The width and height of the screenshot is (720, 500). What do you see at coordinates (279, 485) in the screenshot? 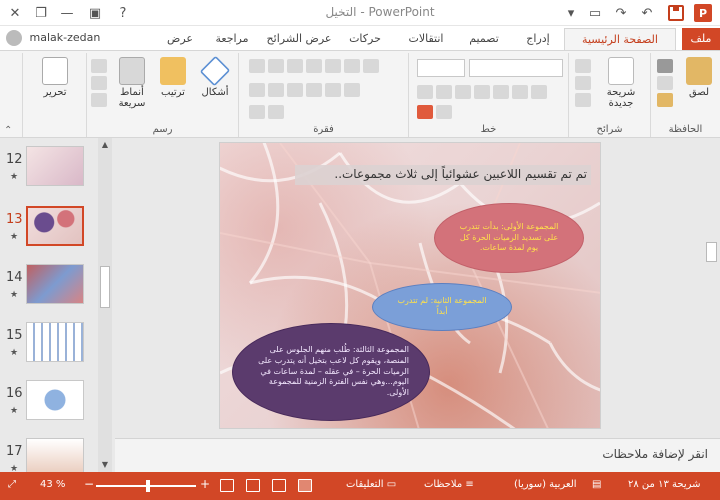
I see `slide-sorter-icon` at bounding box center [279, 485].